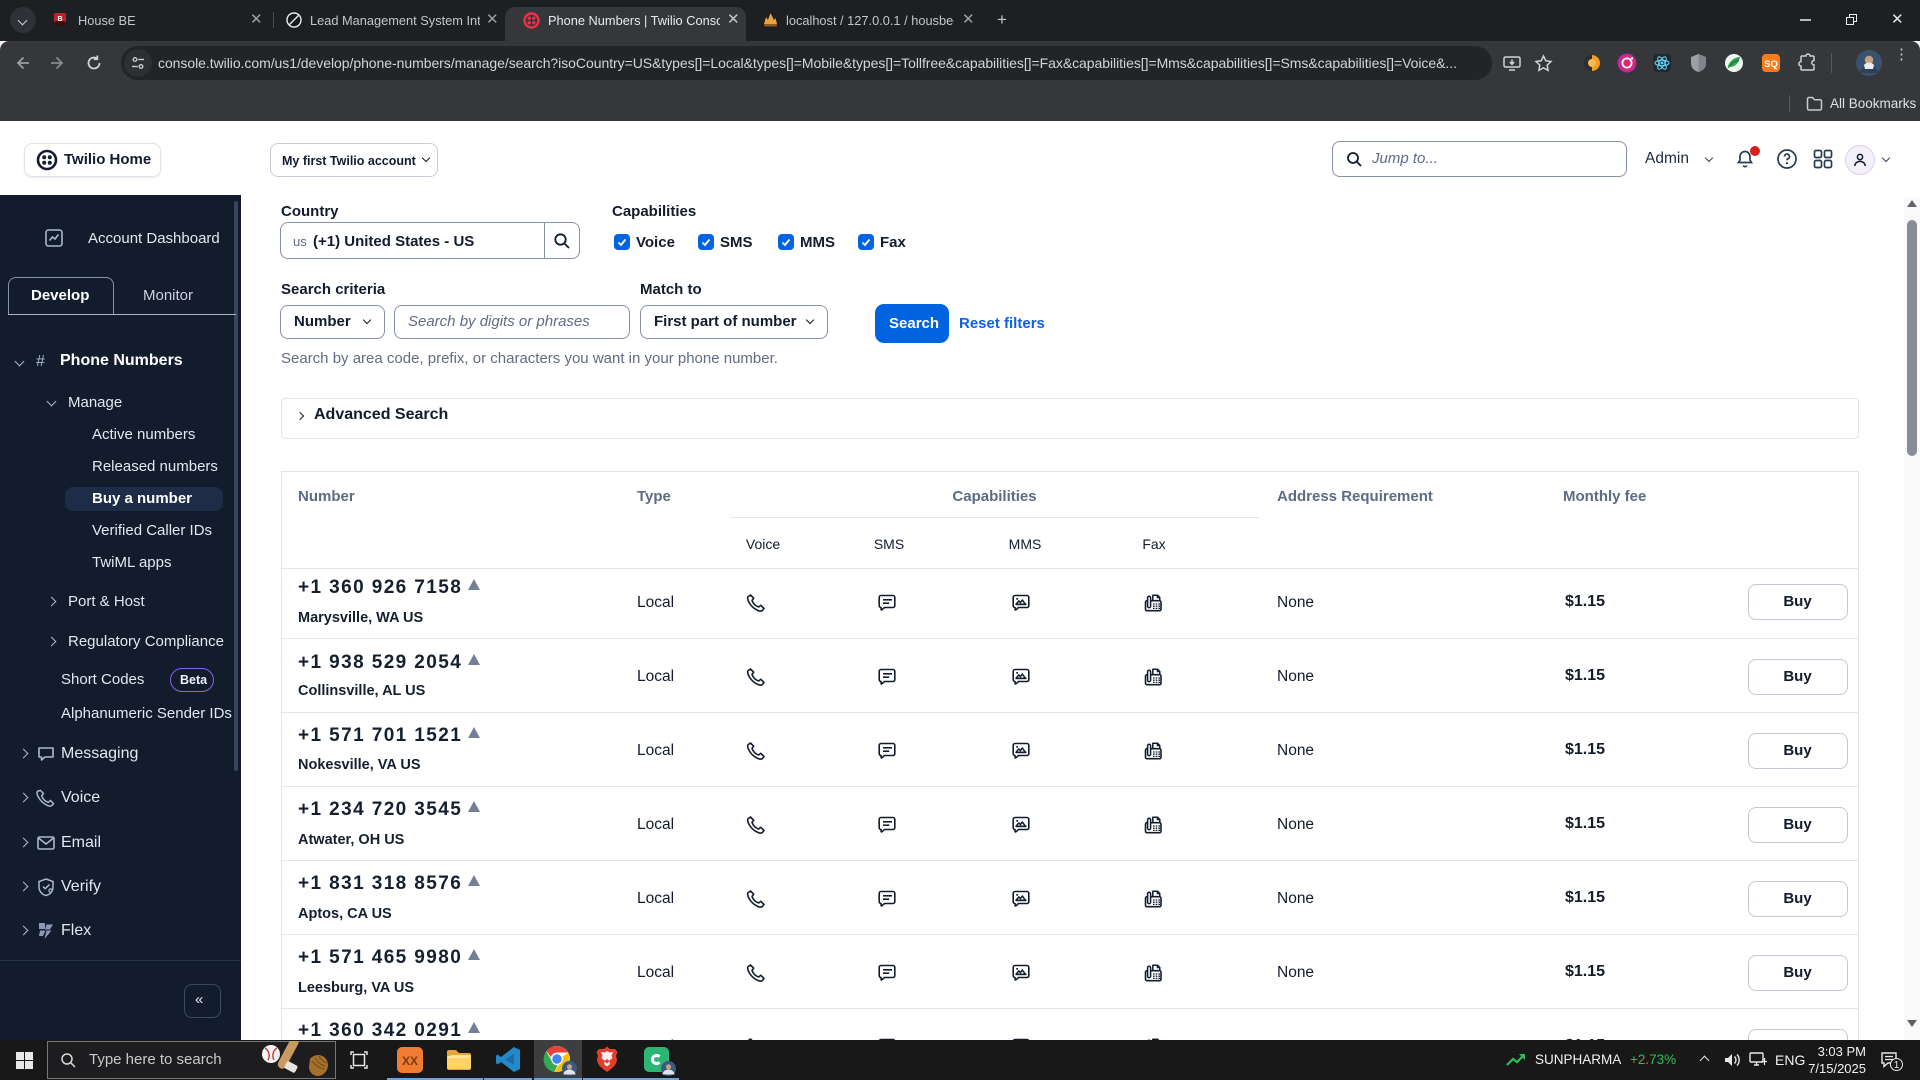 This screenshot has height=1080, width=1920. I want to click on svg-text: XX, so click(410, 1061).